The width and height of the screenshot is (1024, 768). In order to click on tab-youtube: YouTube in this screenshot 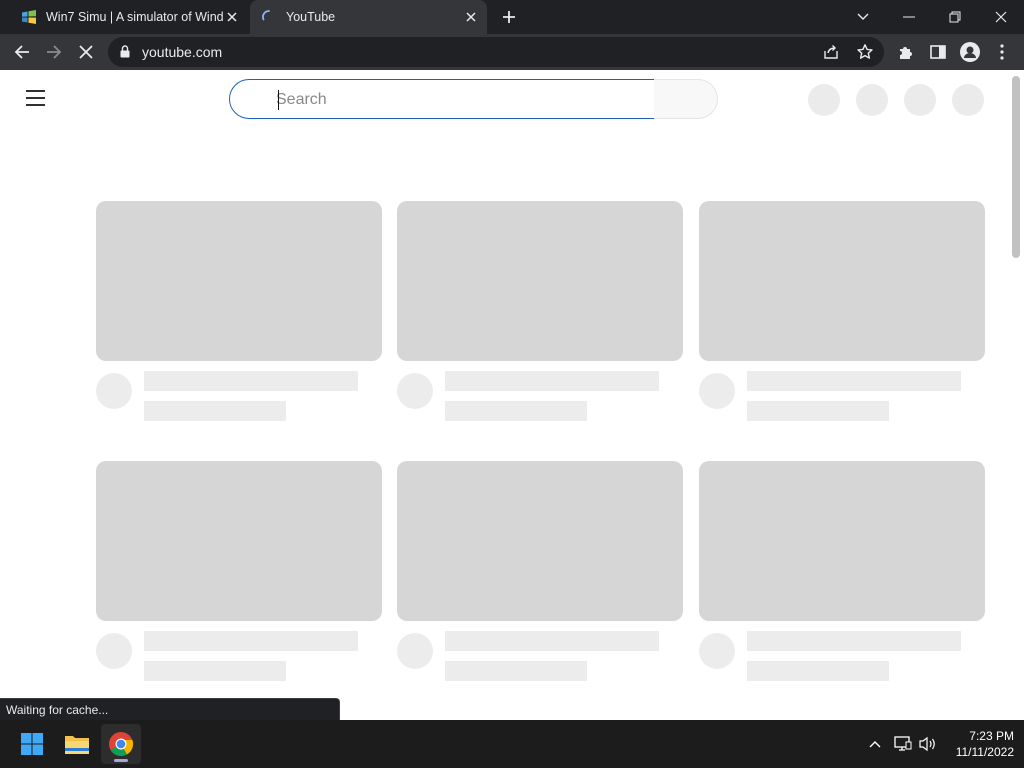, I will do `click(368, 17)`.